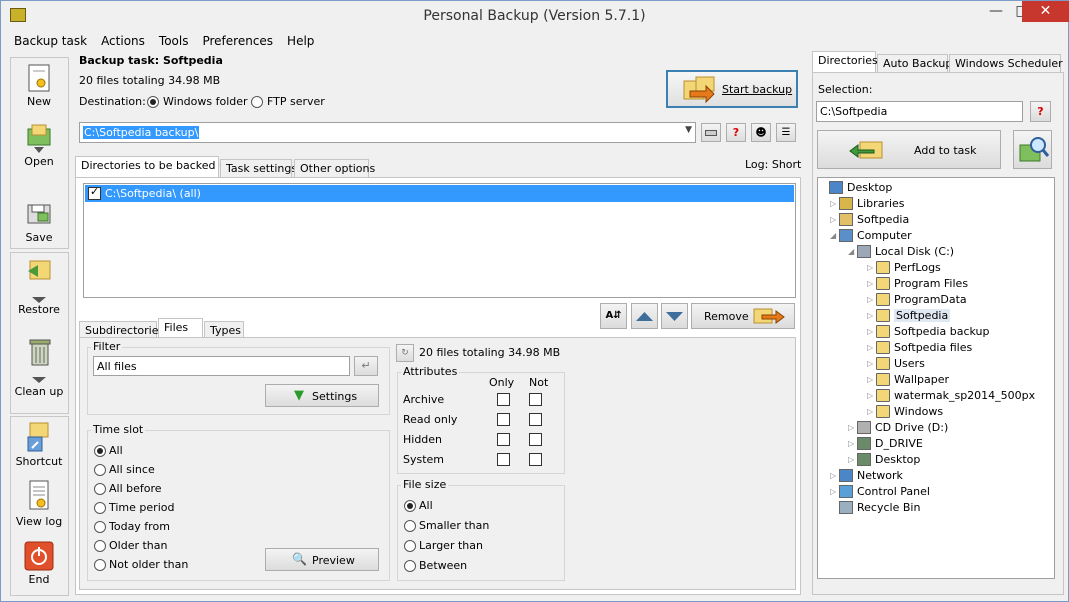 Image resolution: width=1069 pixels, height=602 pixels. I want to click on tree-node: ▷ Softpedia files, so click(936, 348).